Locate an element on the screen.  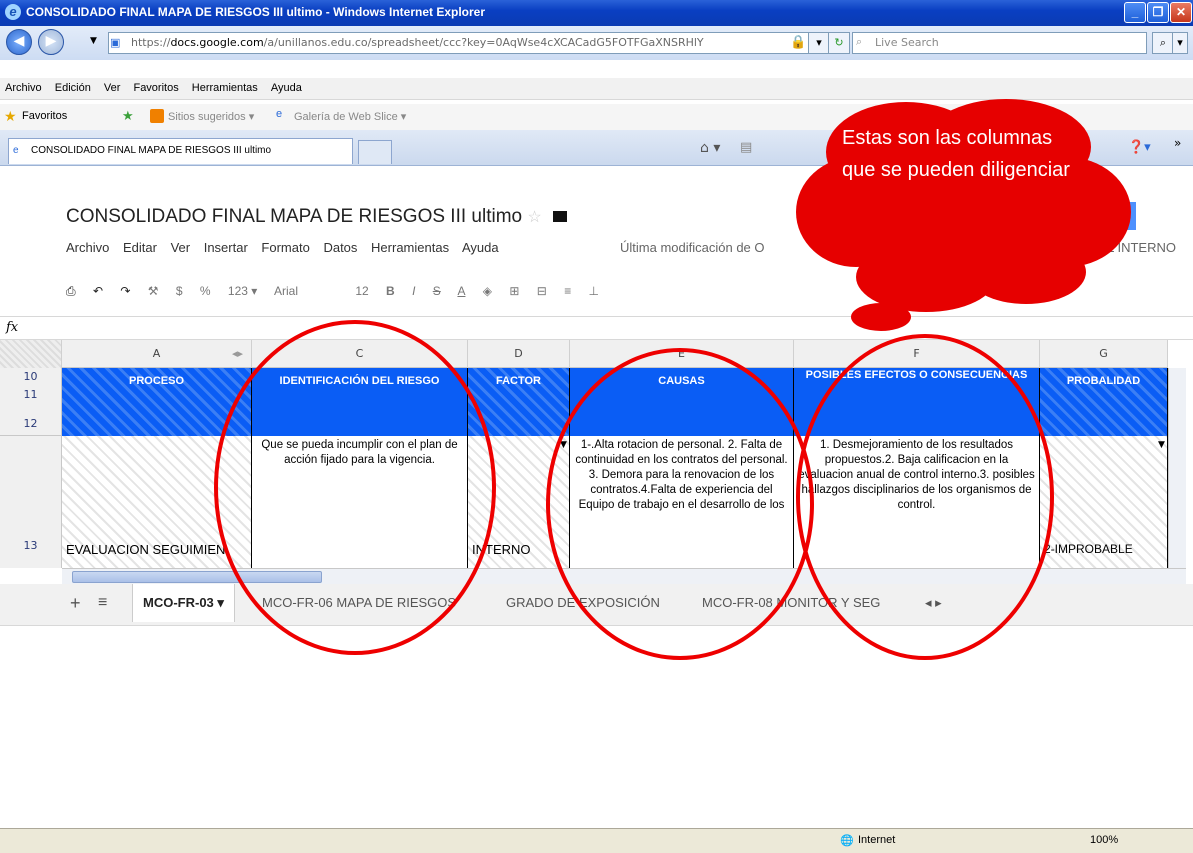
highlight-circle-causas is located at coordinates (680, 504).